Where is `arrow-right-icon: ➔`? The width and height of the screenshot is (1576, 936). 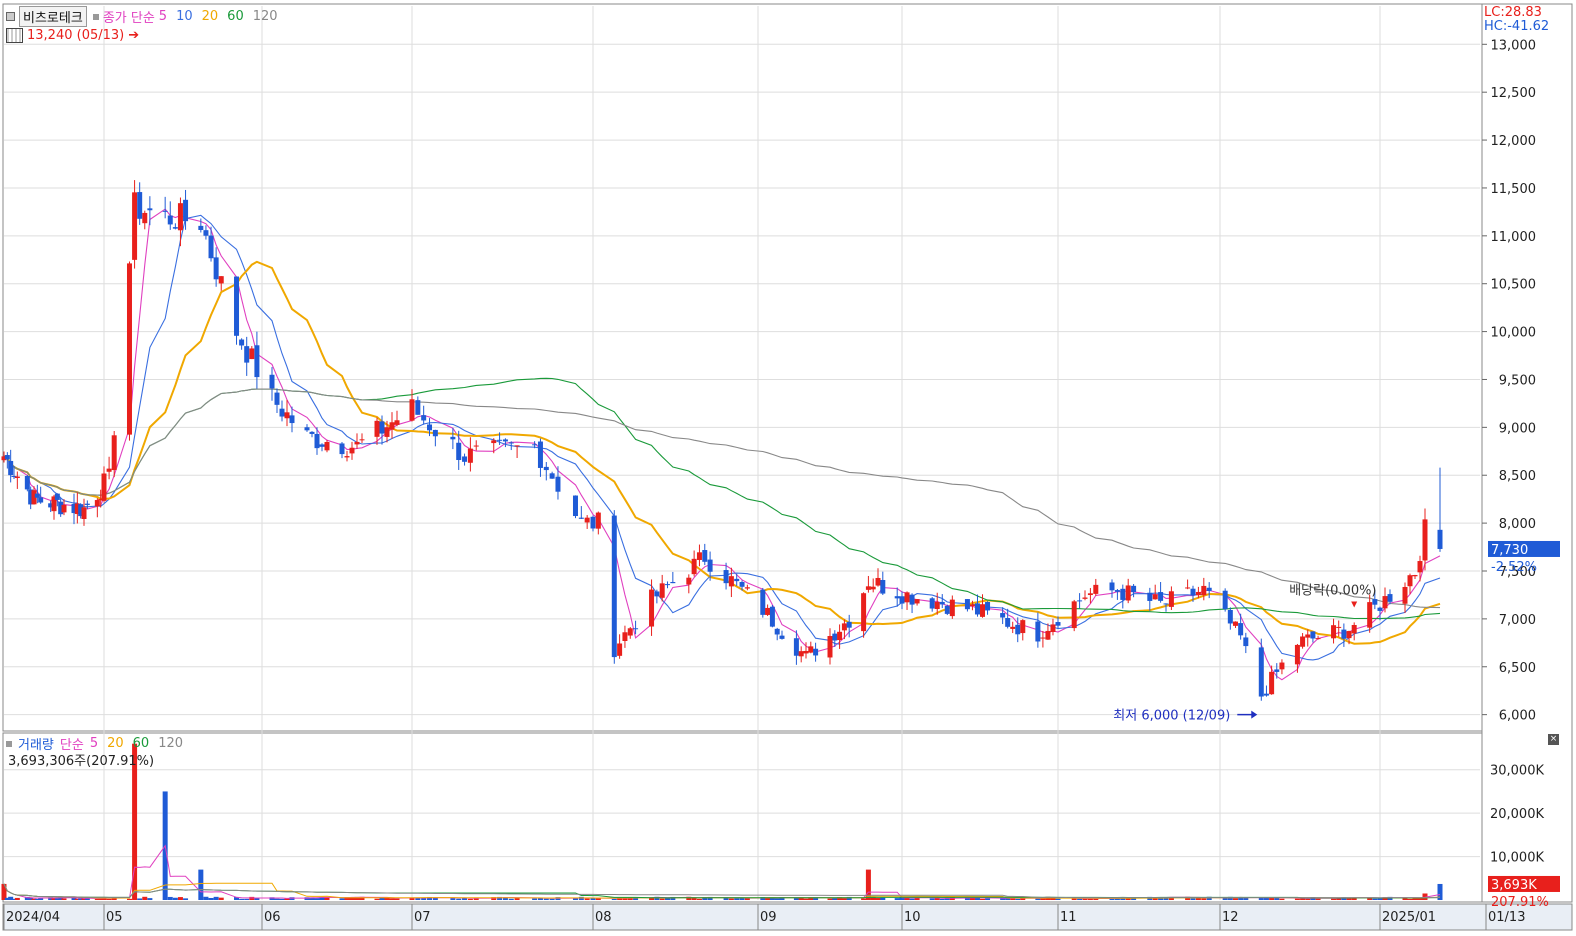
arrow-right-icon: ➔ is located at coordinates (134, 35).